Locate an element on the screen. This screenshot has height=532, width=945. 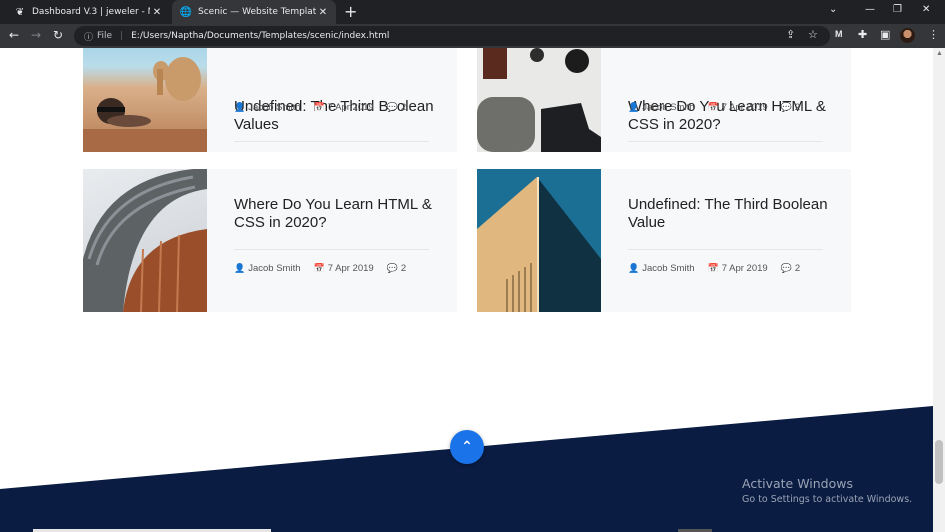
sidebar-icon: ▣ is located at coordinates (885, 34).